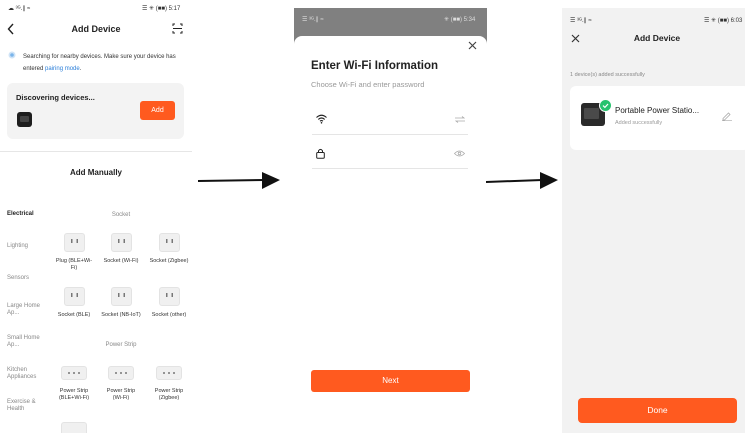 The width and height of the screenshot is (745, 433). I want to click on device-tile: Plug (BLE+Wi-Fi), so click(74, 252).